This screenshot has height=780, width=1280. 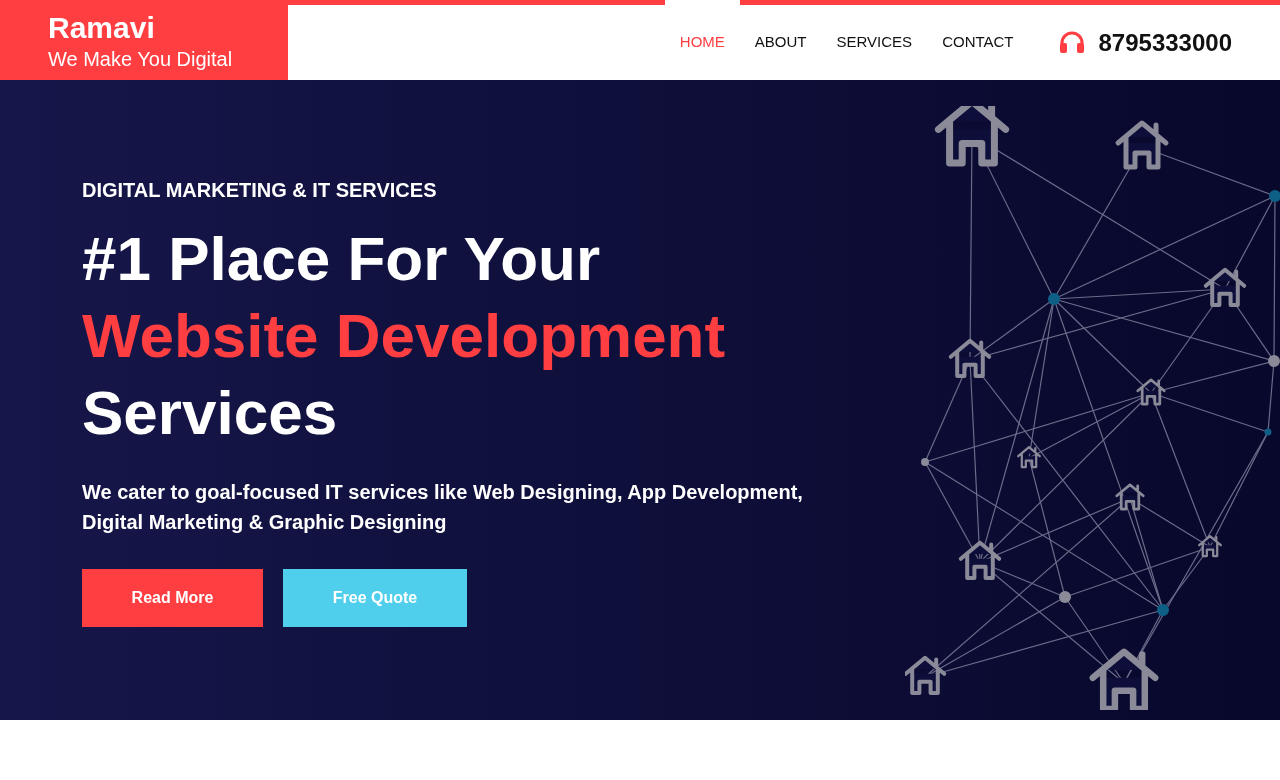 What do you see at coordinates (874, 42) in the screenshot?
I see `nav-link: SERVICES` at bounding box center [874, 42].